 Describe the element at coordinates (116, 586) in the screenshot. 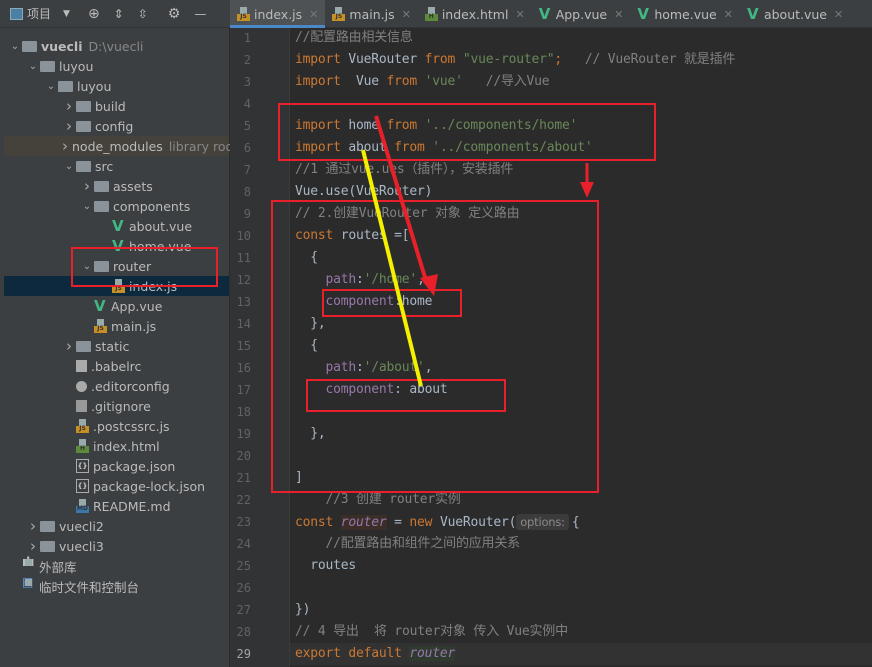

I see `tree-item: ▣ 临时文件和控制台` at that location.